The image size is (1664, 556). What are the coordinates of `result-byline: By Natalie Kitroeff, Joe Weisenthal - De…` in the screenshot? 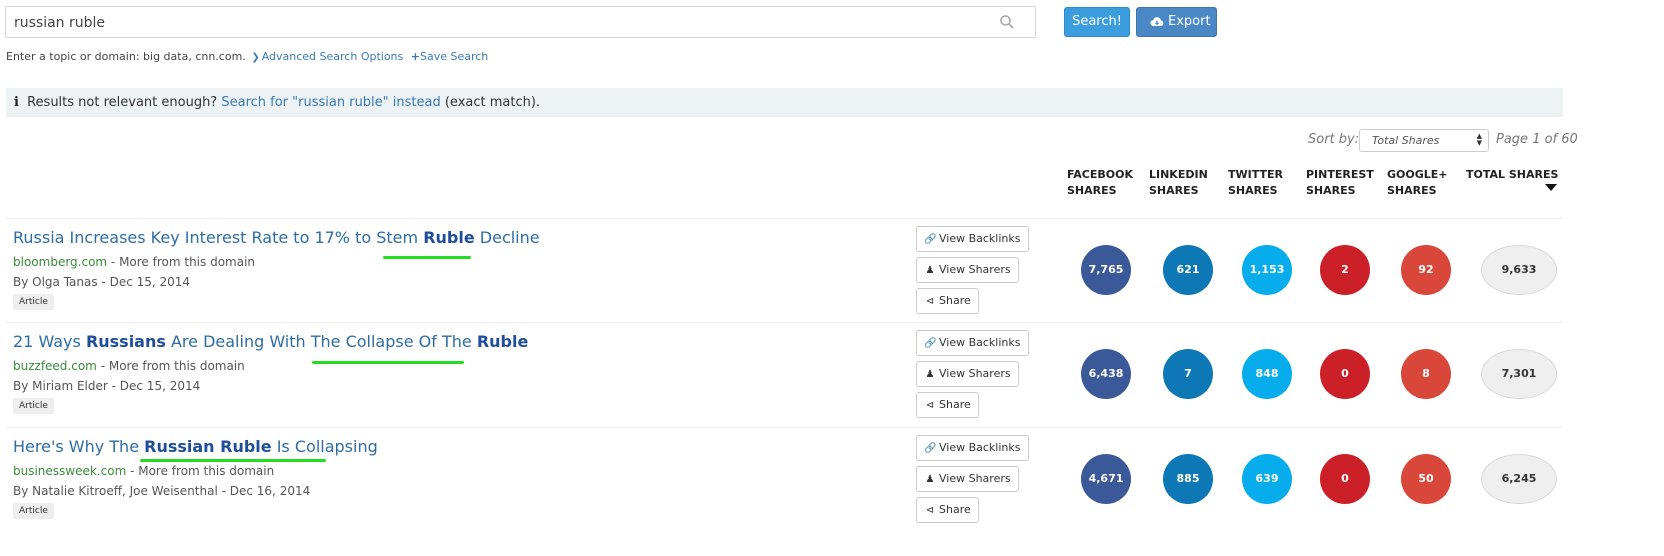 It's located at (162, 491).